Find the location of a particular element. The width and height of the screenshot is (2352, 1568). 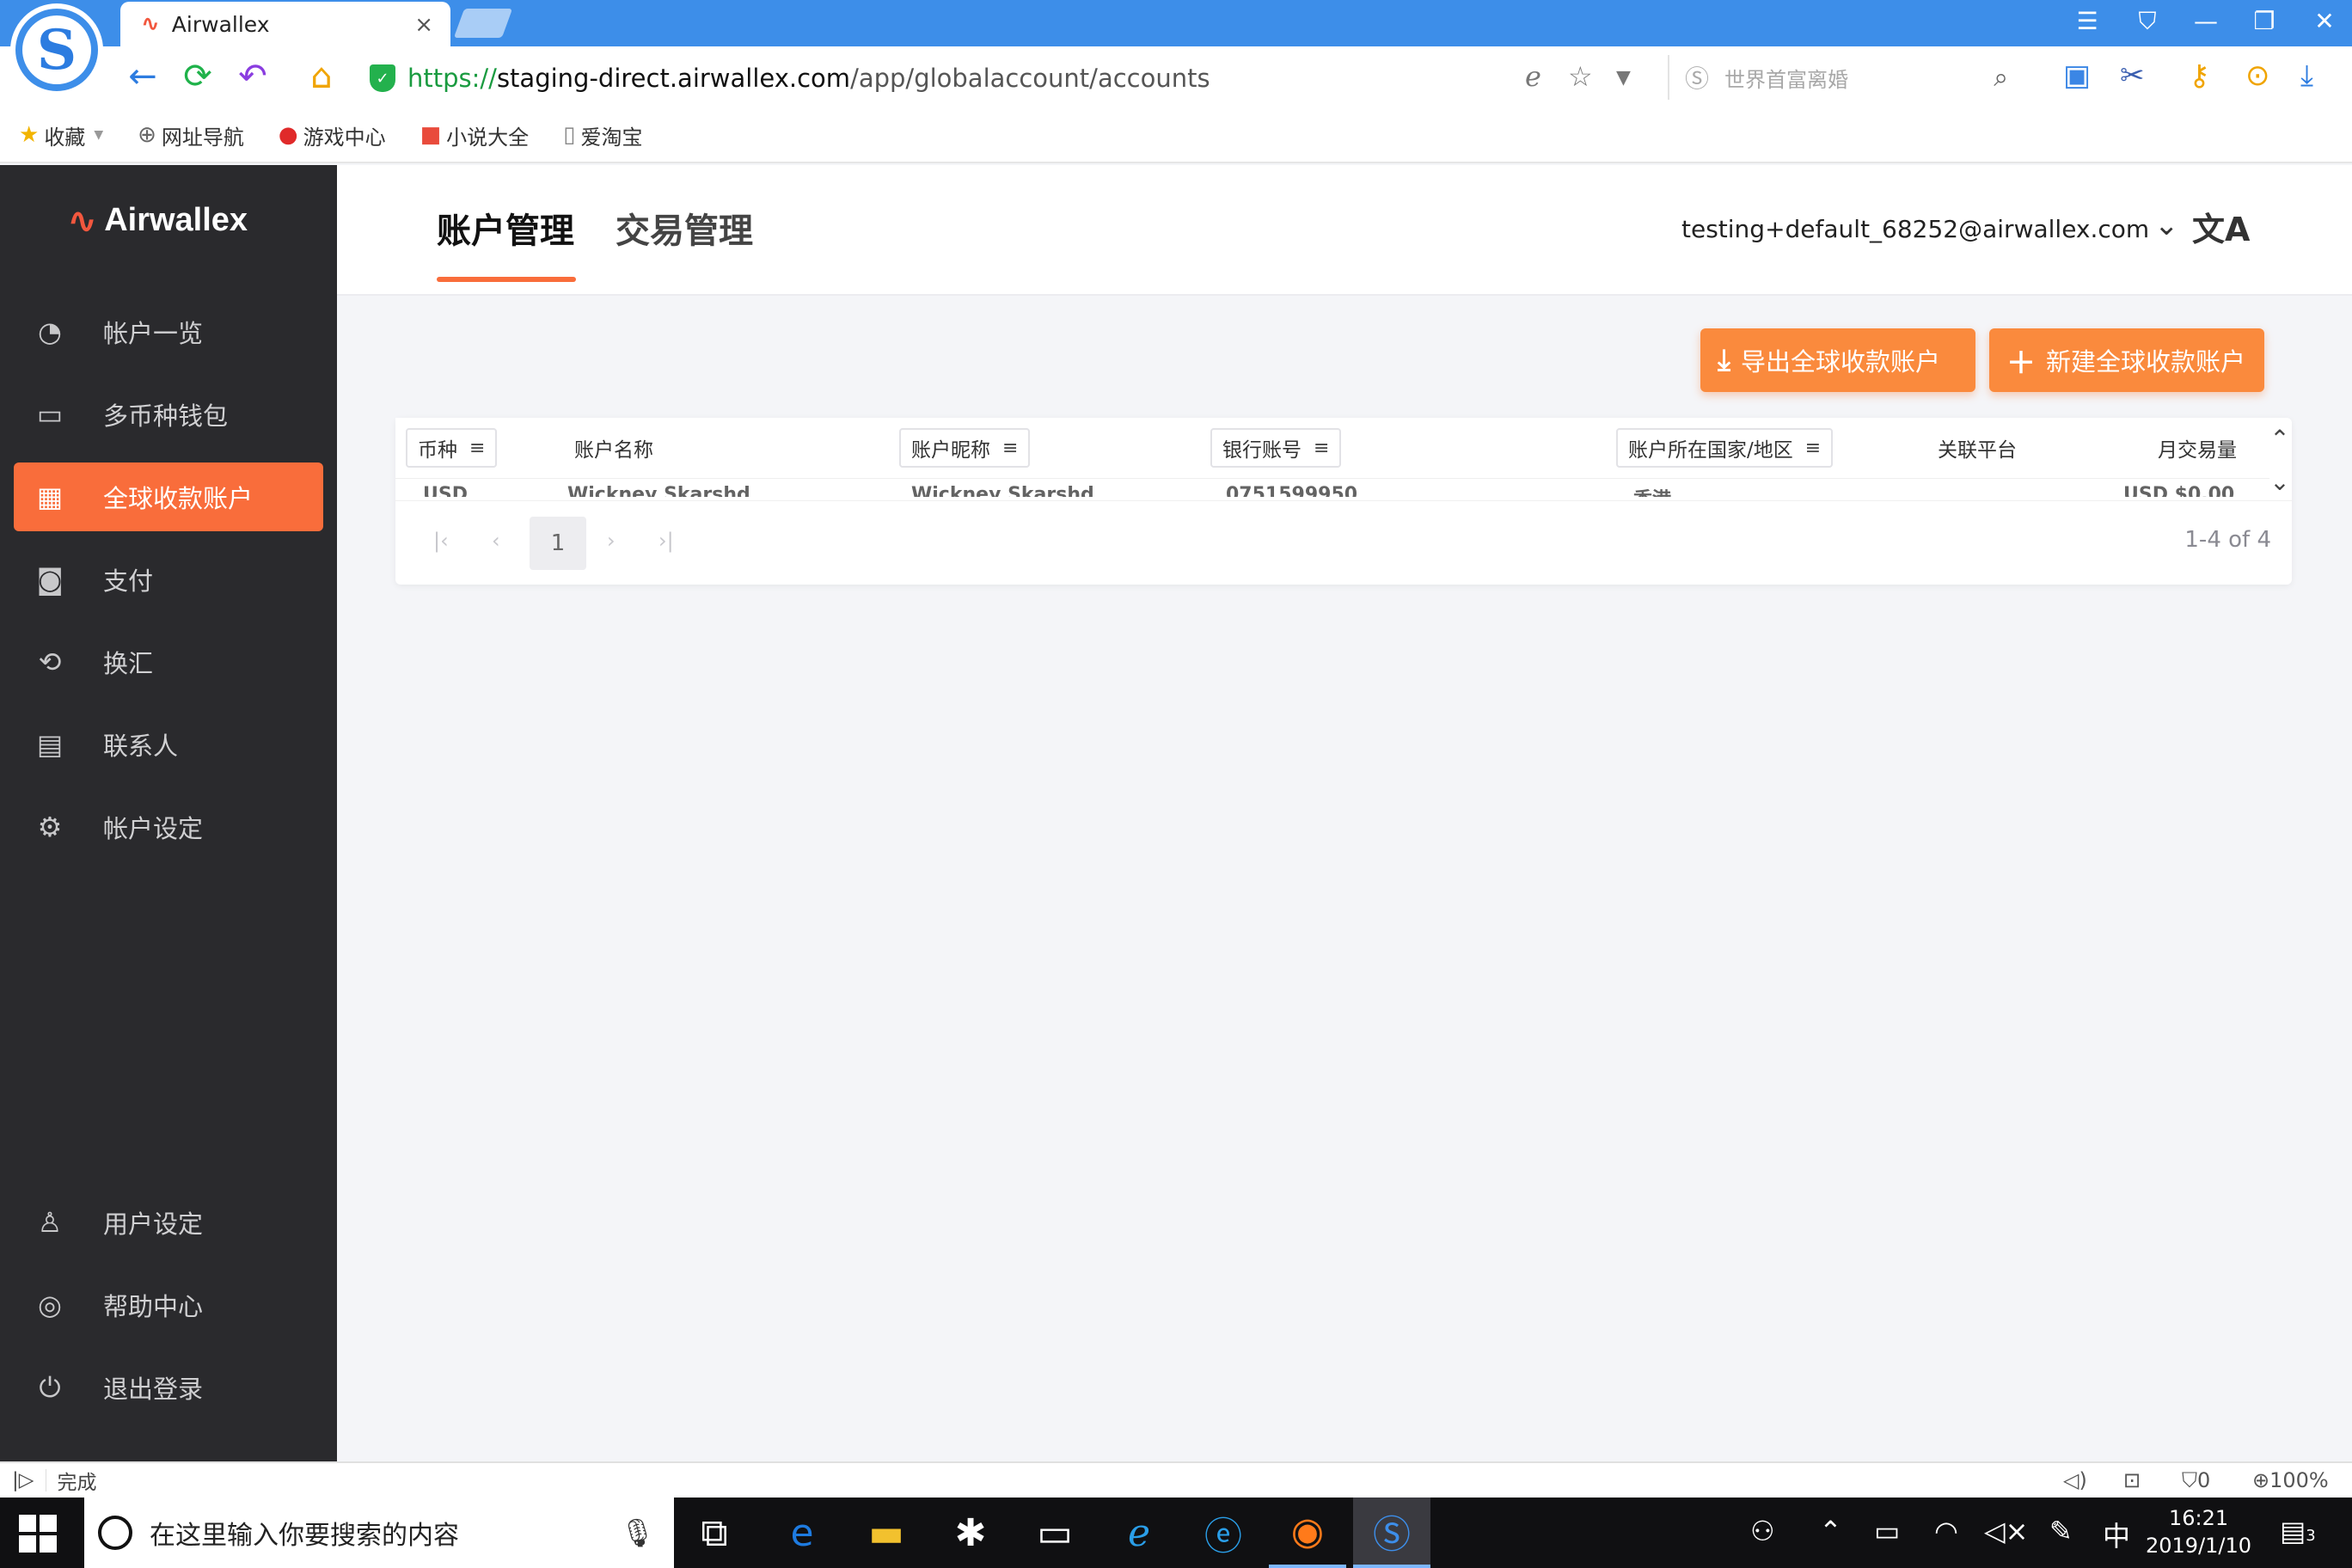

chevron-up-icon: ⌃ is located at coordinates (1830, 1531).